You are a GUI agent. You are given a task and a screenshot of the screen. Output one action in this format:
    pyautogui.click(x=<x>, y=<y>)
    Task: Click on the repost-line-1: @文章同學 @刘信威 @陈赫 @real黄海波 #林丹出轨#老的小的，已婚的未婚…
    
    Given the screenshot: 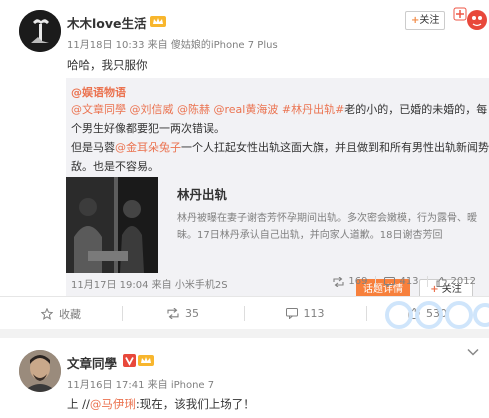 What is the action you would take?
    pyautogui.click(x=279, y=109)
    